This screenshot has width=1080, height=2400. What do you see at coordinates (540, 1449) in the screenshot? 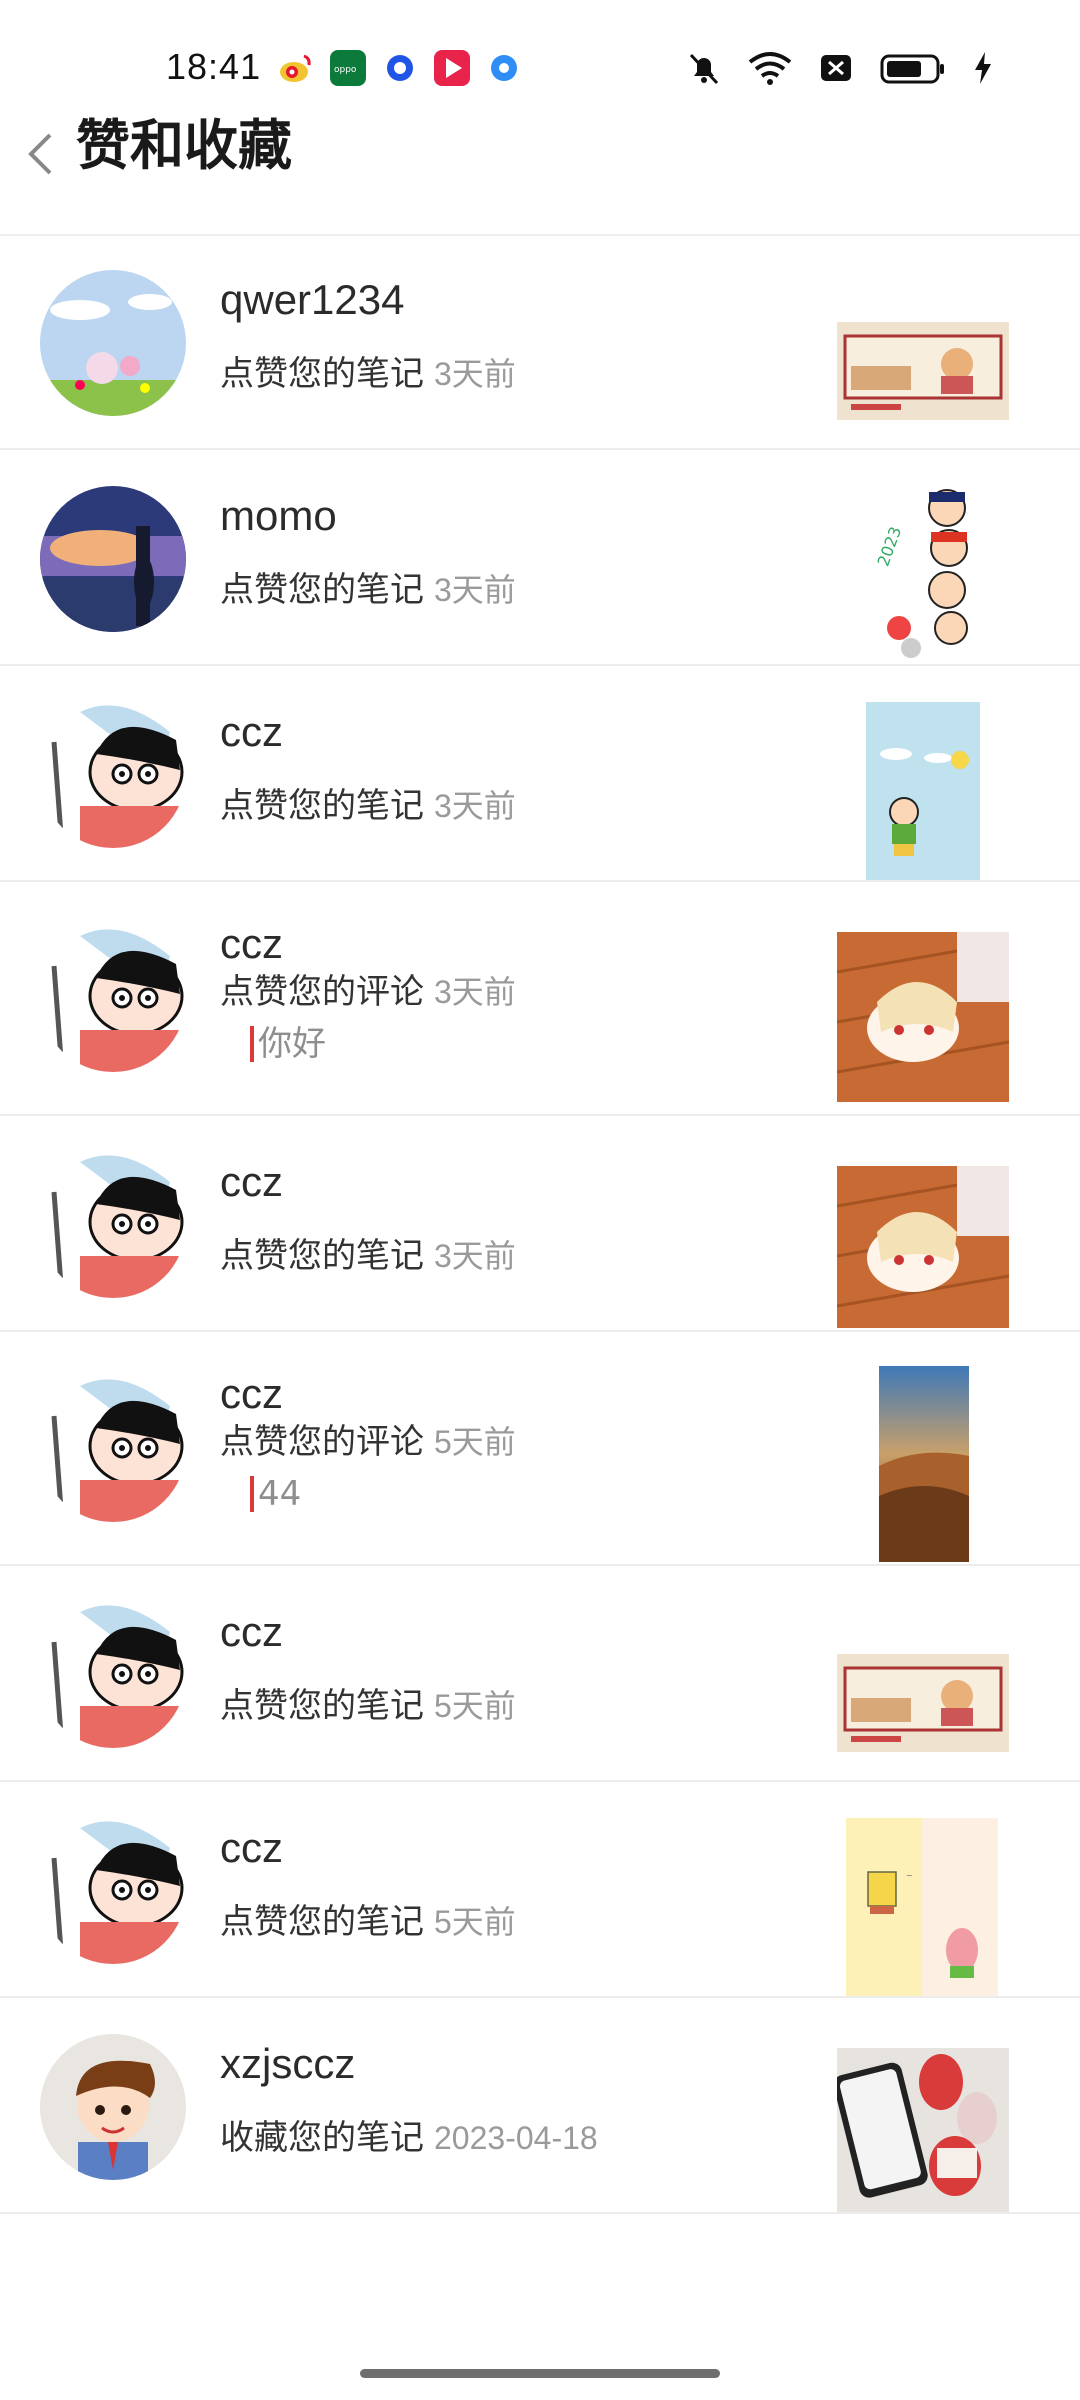
I see `list-item: ccz 点赞您的评论 5天前 44` at bounding box center [540, 1449].